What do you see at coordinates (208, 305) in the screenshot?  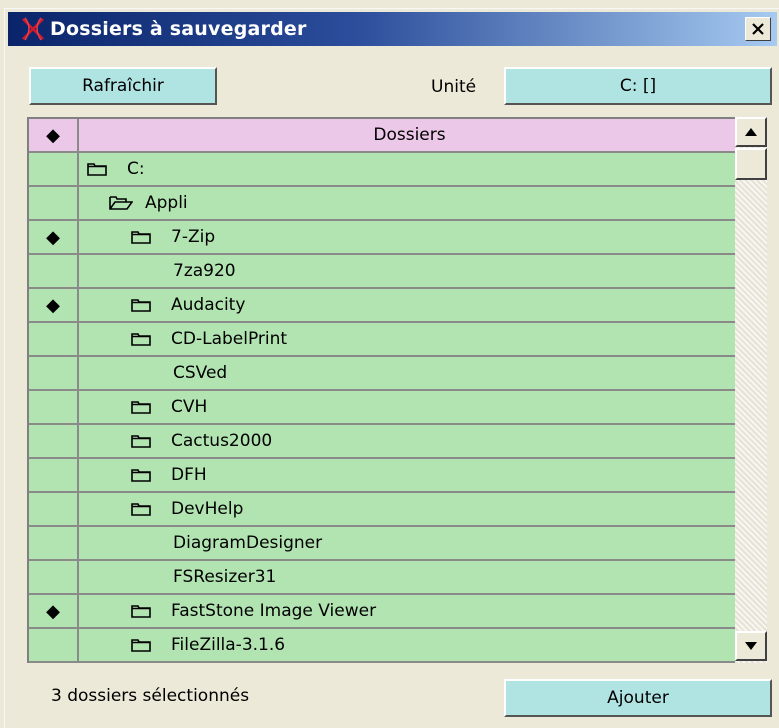 I see `folder-name: Audacity` at bounding box center [208, 305].